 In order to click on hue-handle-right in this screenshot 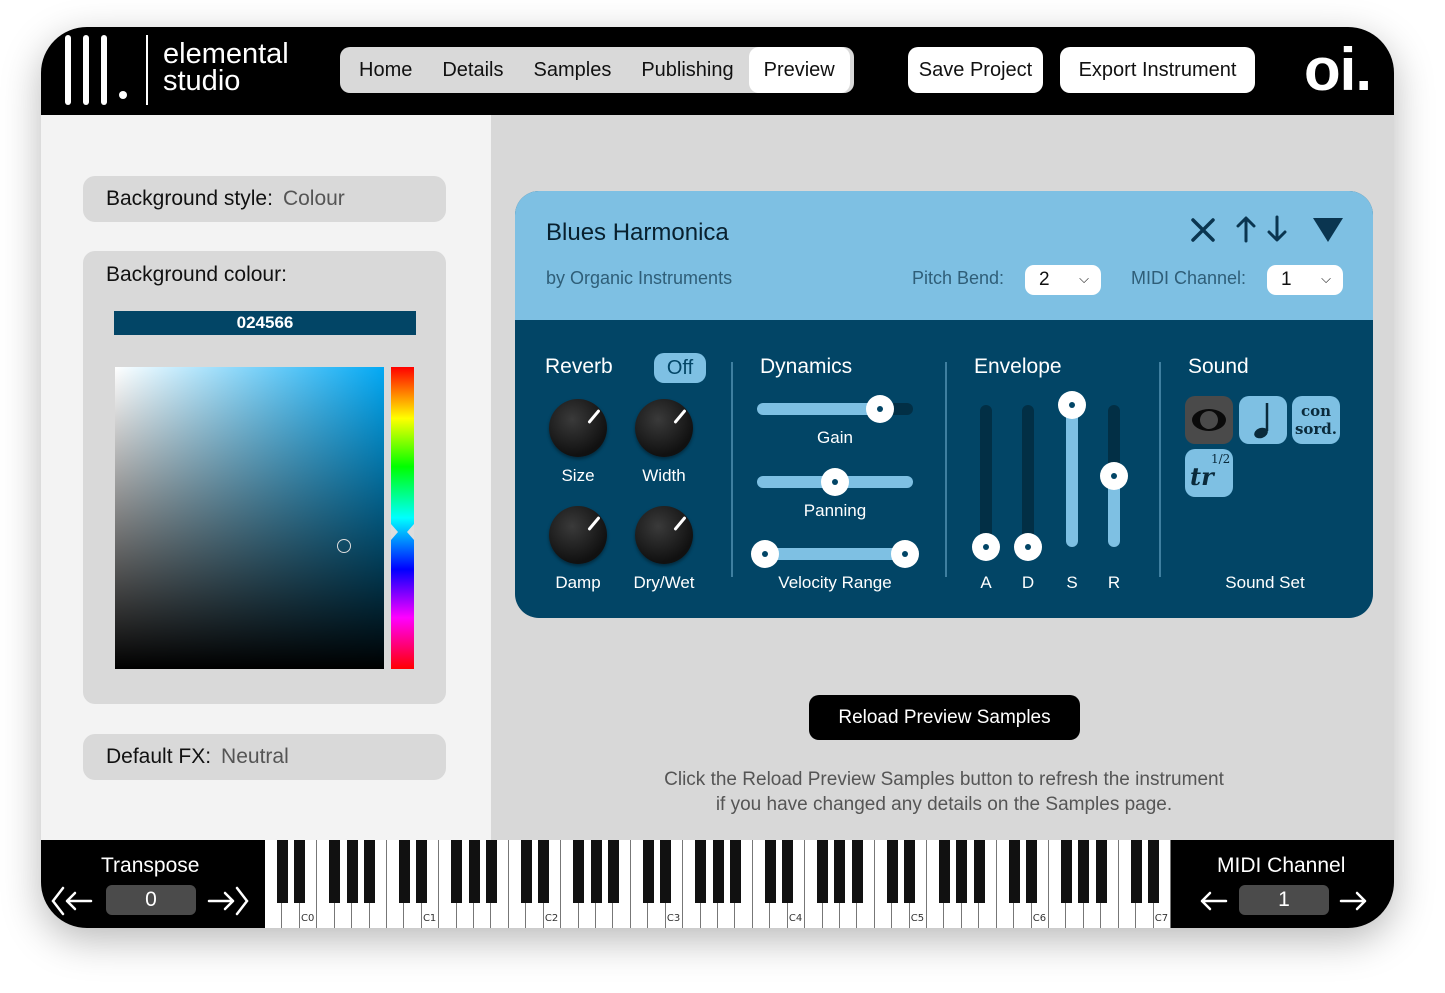, I will do `click(410, 532)`.